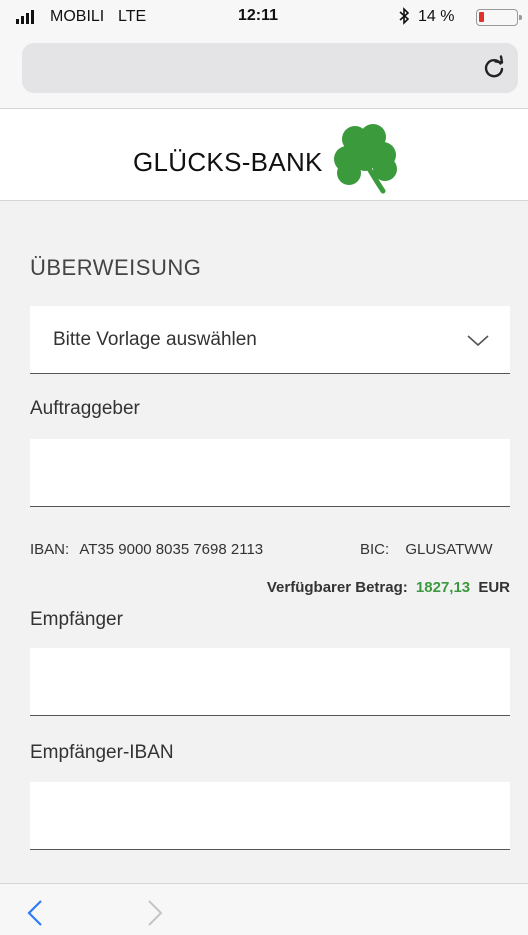 Image resolution: width=528 pixels, height=935 pixels. Describe the element at coordinates (494, 587) in the screenshot. I see `available-currency: EUR` at that location.